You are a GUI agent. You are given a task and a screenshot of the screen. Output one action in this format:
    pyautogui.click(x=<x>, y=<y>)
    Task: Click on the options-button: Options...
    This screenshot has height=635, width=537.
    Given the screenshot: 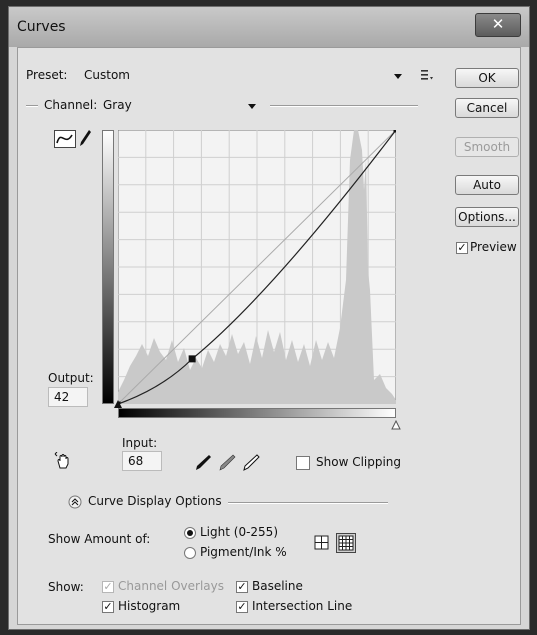 What is the action you would take?
    pyautogui.click(x=487, y=217)
    